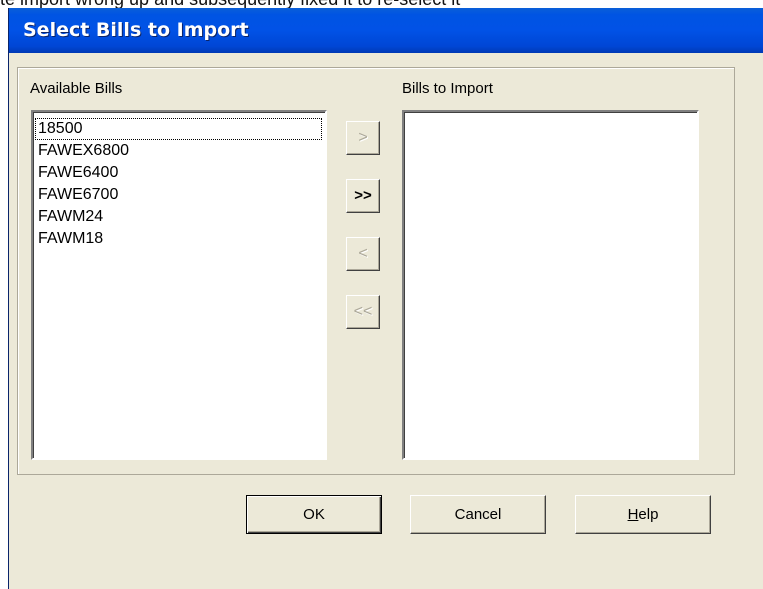 The width and height of the screenshot is (763, 589). What do you see at coordinates (179, 195) in the screenshot?
I see `available-bill-item: FAWE6700` at bounding box center [179, 195].